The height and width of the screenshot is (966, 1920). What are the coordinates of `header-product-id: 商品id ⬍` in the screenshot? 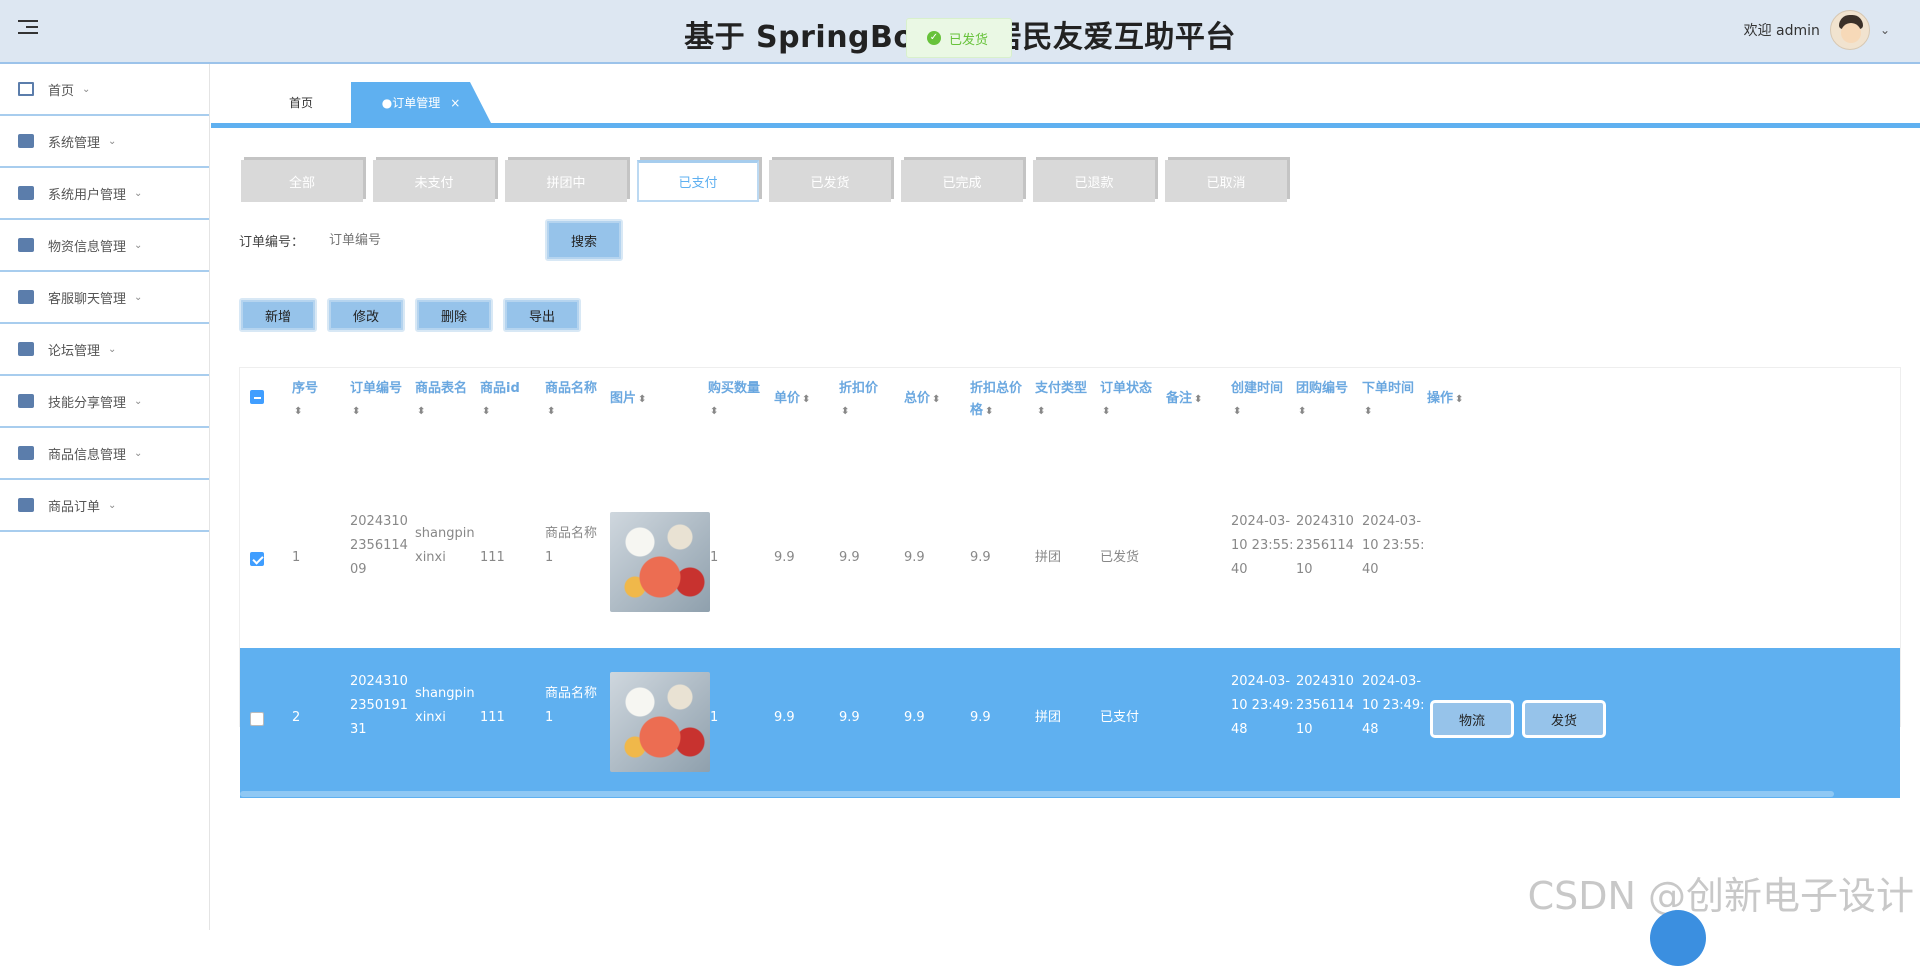 It's located at (500, 400).